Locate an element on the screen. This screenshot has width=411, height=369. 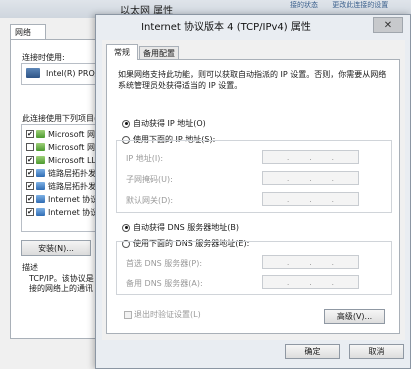
tab-alternate-configuration: 备用配置 is located at coordinates (159, 53).